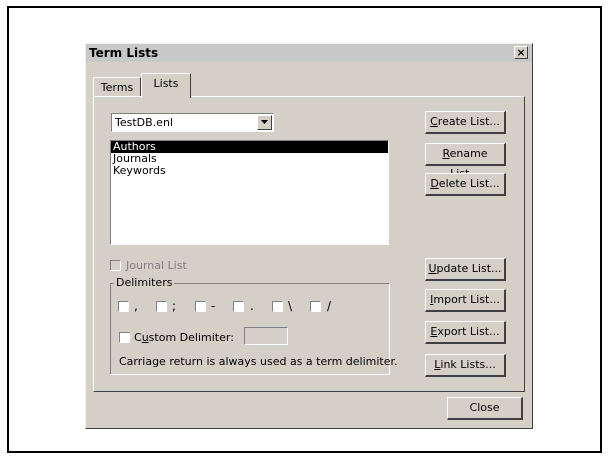 The height and width of the screenshot is (459, 609). Describe the element at coordinates (115, 265) in the screenshot. I see `journal-list-checkbox` at that location.